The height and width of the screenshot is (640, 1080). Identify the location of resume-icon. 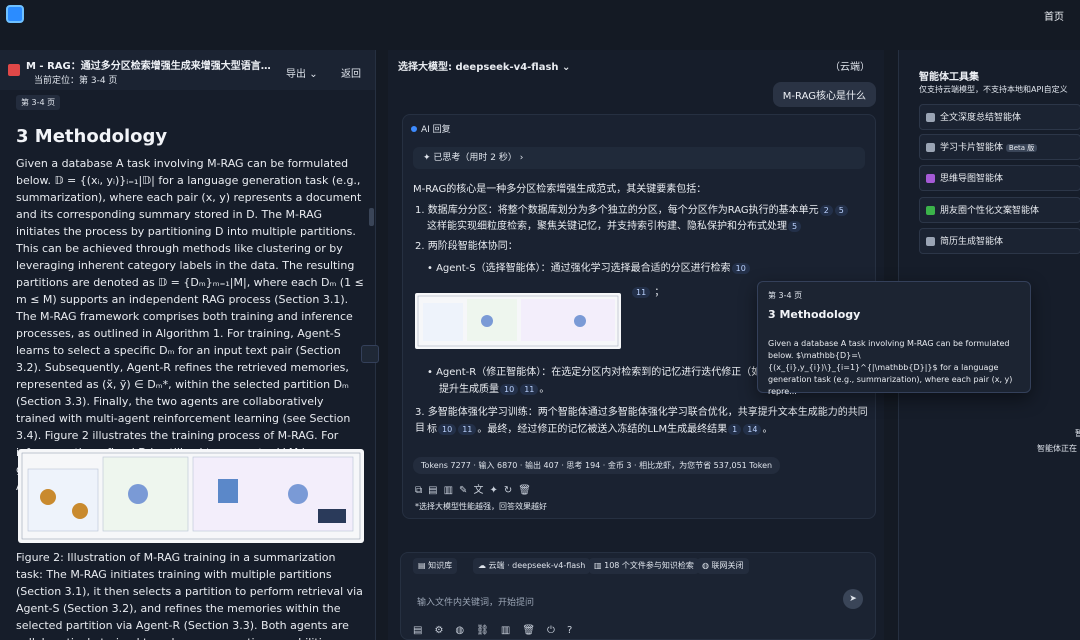
(930, 241).